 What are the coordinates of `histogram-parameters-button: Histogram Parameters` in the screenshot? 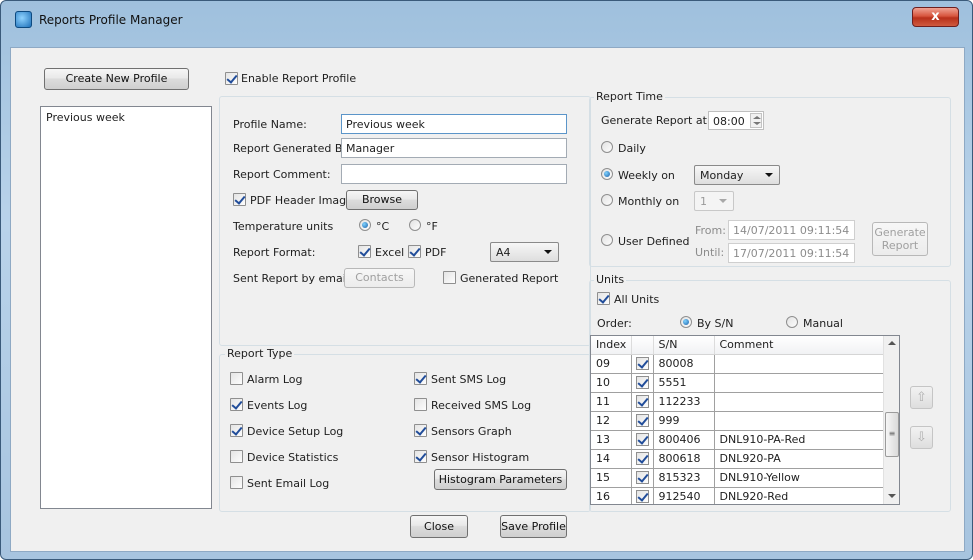 It's located at (500, 479).